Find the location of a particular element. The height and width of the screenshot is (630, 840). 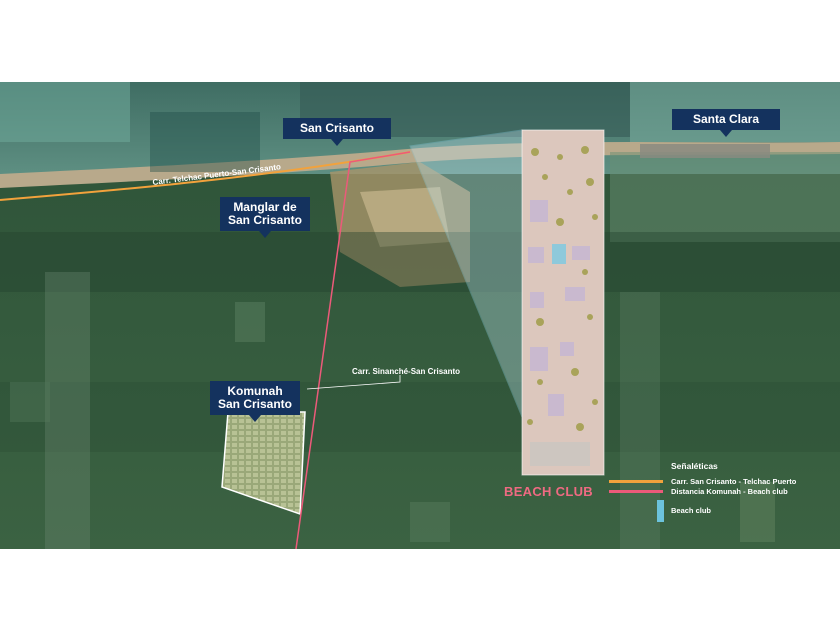

legend-label-beach-club: Beach club is located at coordinates (691, 510).